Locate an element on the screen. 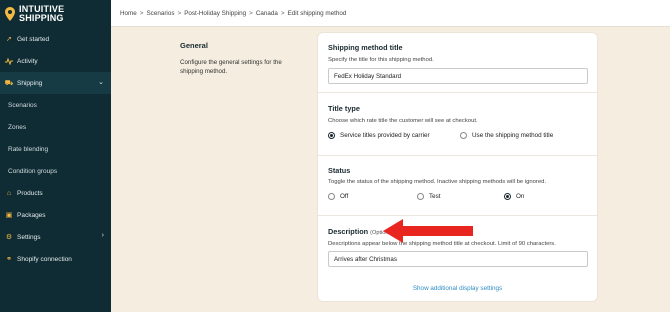 The height and width of the screenshot is (312, 670). sidebar-item-shopify-connection: ⚭ Shopify connection is located at coordinates (55, 259).